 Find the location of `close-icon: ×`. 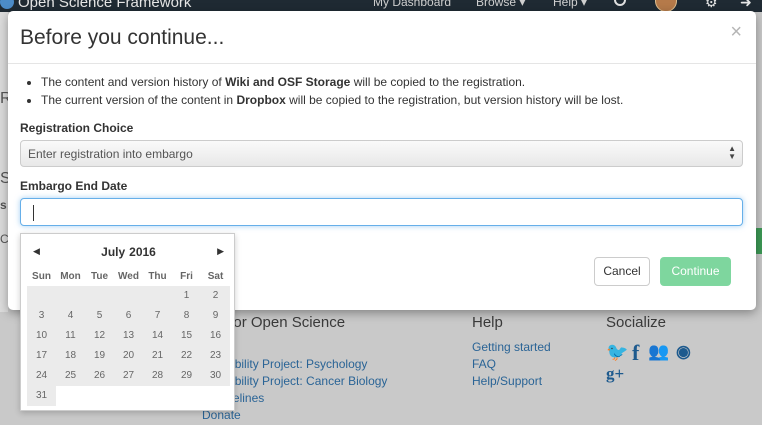

close-icon: × is located at coordinates (736, 32).